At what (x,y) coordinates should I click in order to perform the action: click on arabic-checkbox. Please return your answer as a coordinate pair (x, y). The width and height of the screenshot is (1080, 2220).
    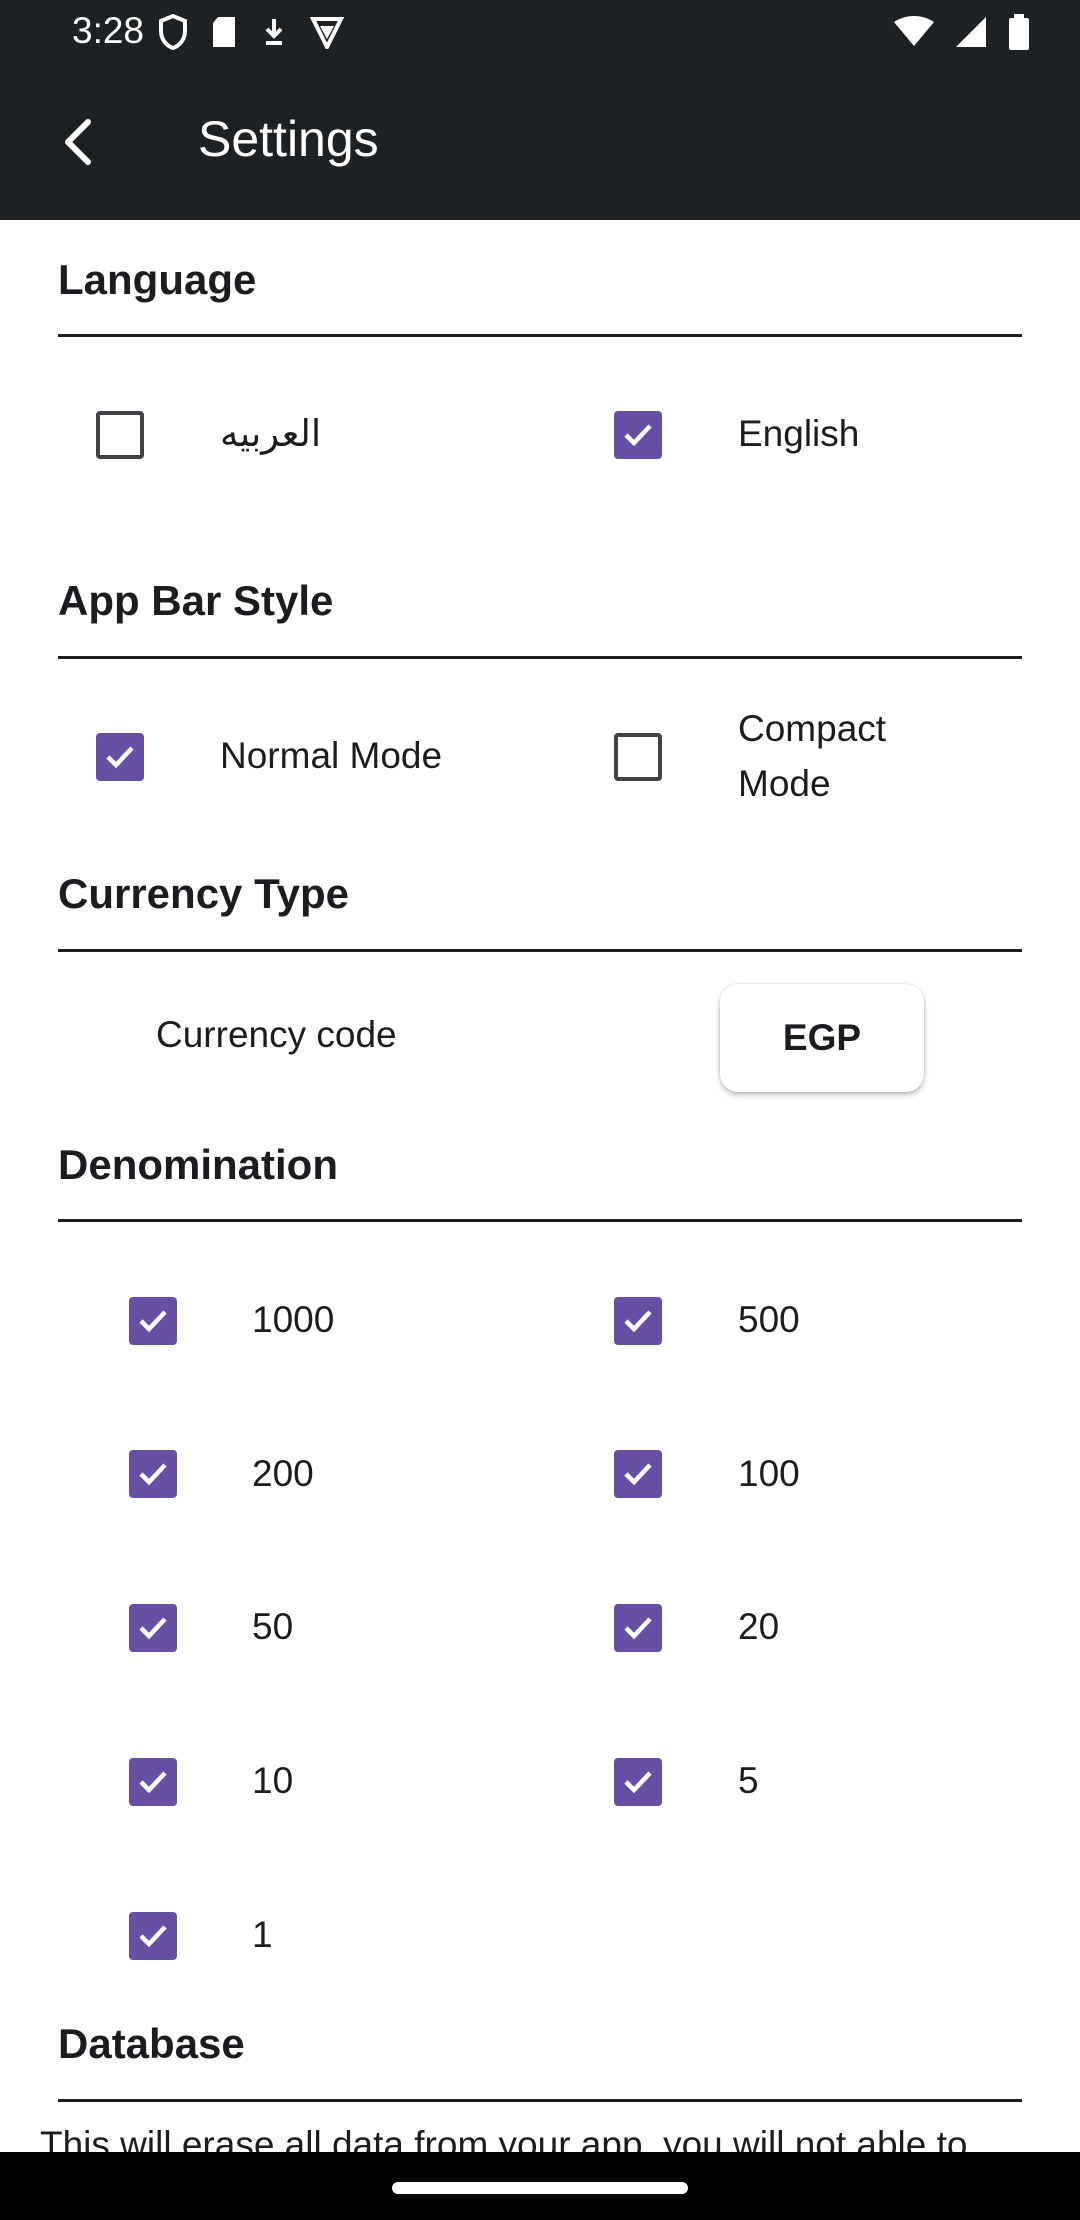
    Looking at the image, I should click on (120, 435).